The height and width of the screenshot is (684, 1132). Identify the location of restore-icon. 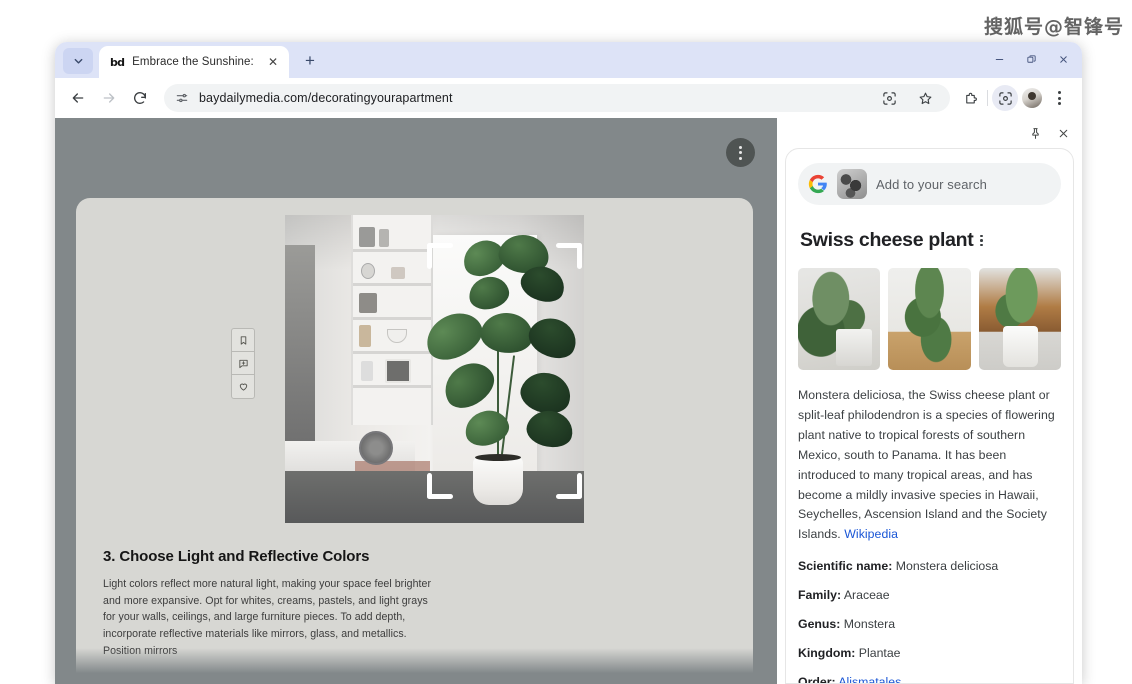
(1031, 58).